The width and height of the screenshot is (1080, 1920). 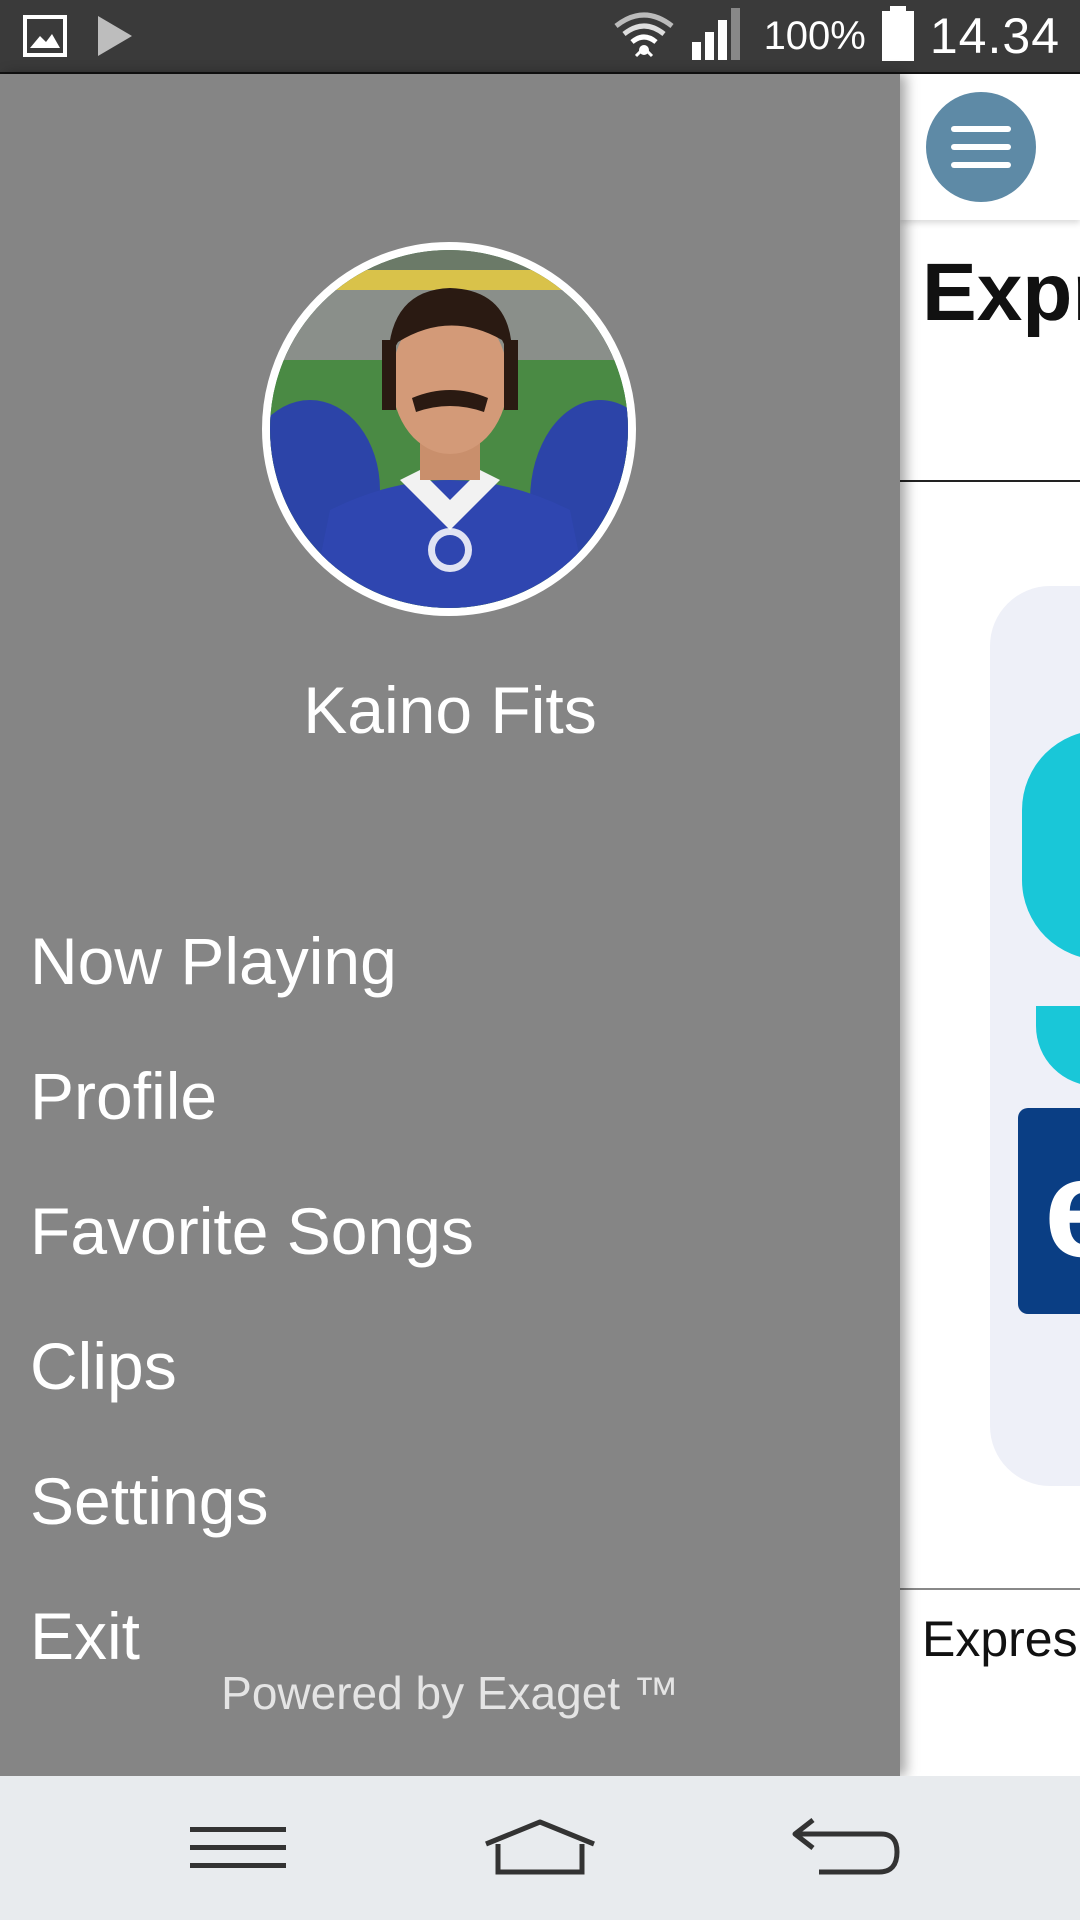 I want to click on menu-item-settings: Settings, so click(x=252, y=1501).